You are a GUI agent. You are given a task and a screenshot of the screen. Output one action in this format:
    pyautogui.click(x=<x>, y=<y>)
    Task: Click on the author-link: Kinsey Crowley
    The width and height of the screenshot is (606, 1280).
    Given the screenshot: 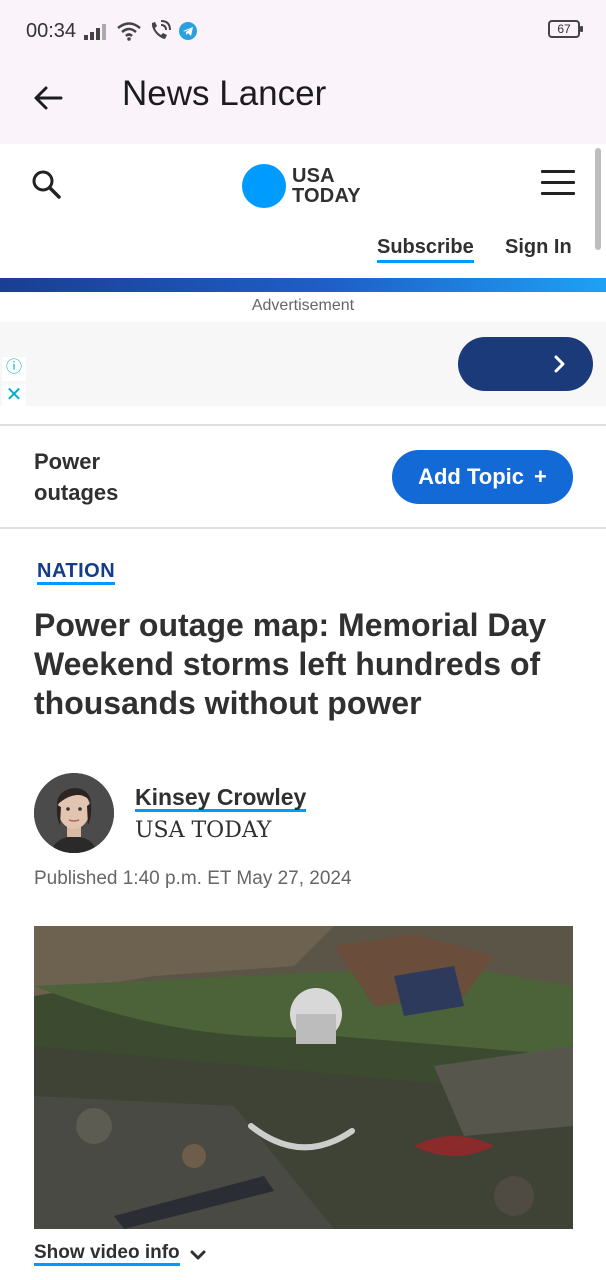 What is the action you would take?
    pyautogui.click(x=221, y=798)
    